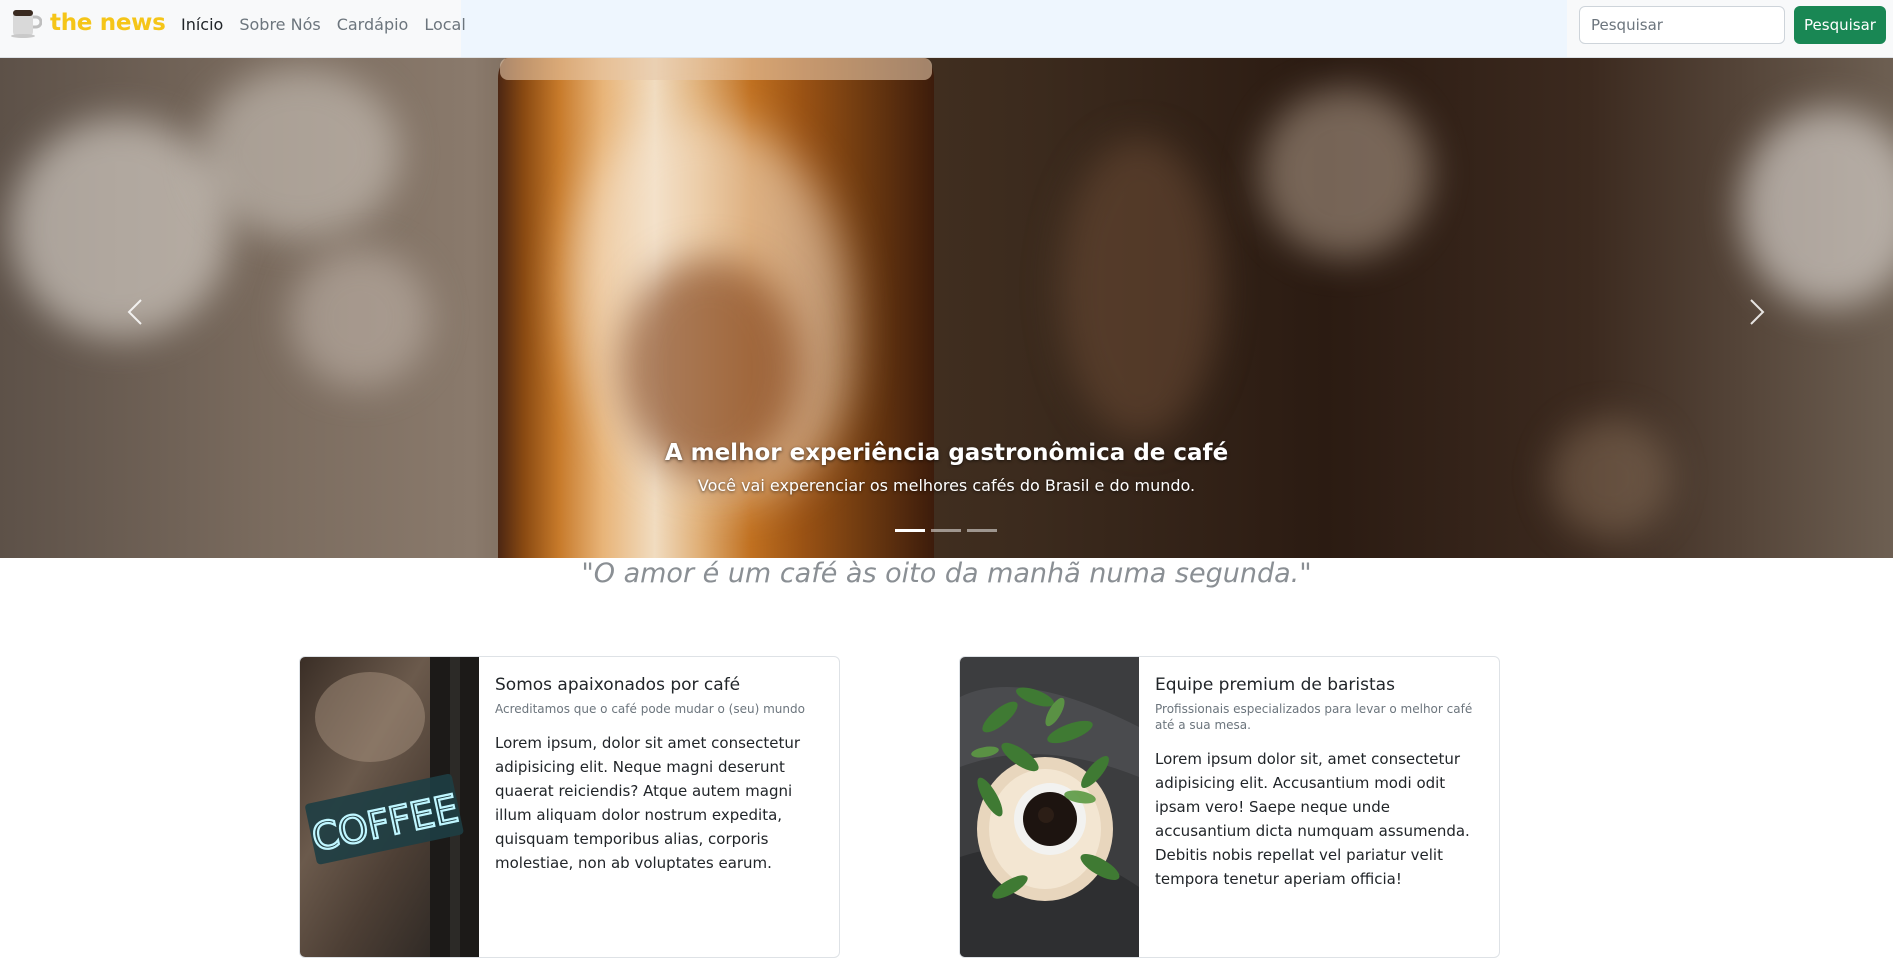  I want to click on carousel-prev-button, so click(137, 312).